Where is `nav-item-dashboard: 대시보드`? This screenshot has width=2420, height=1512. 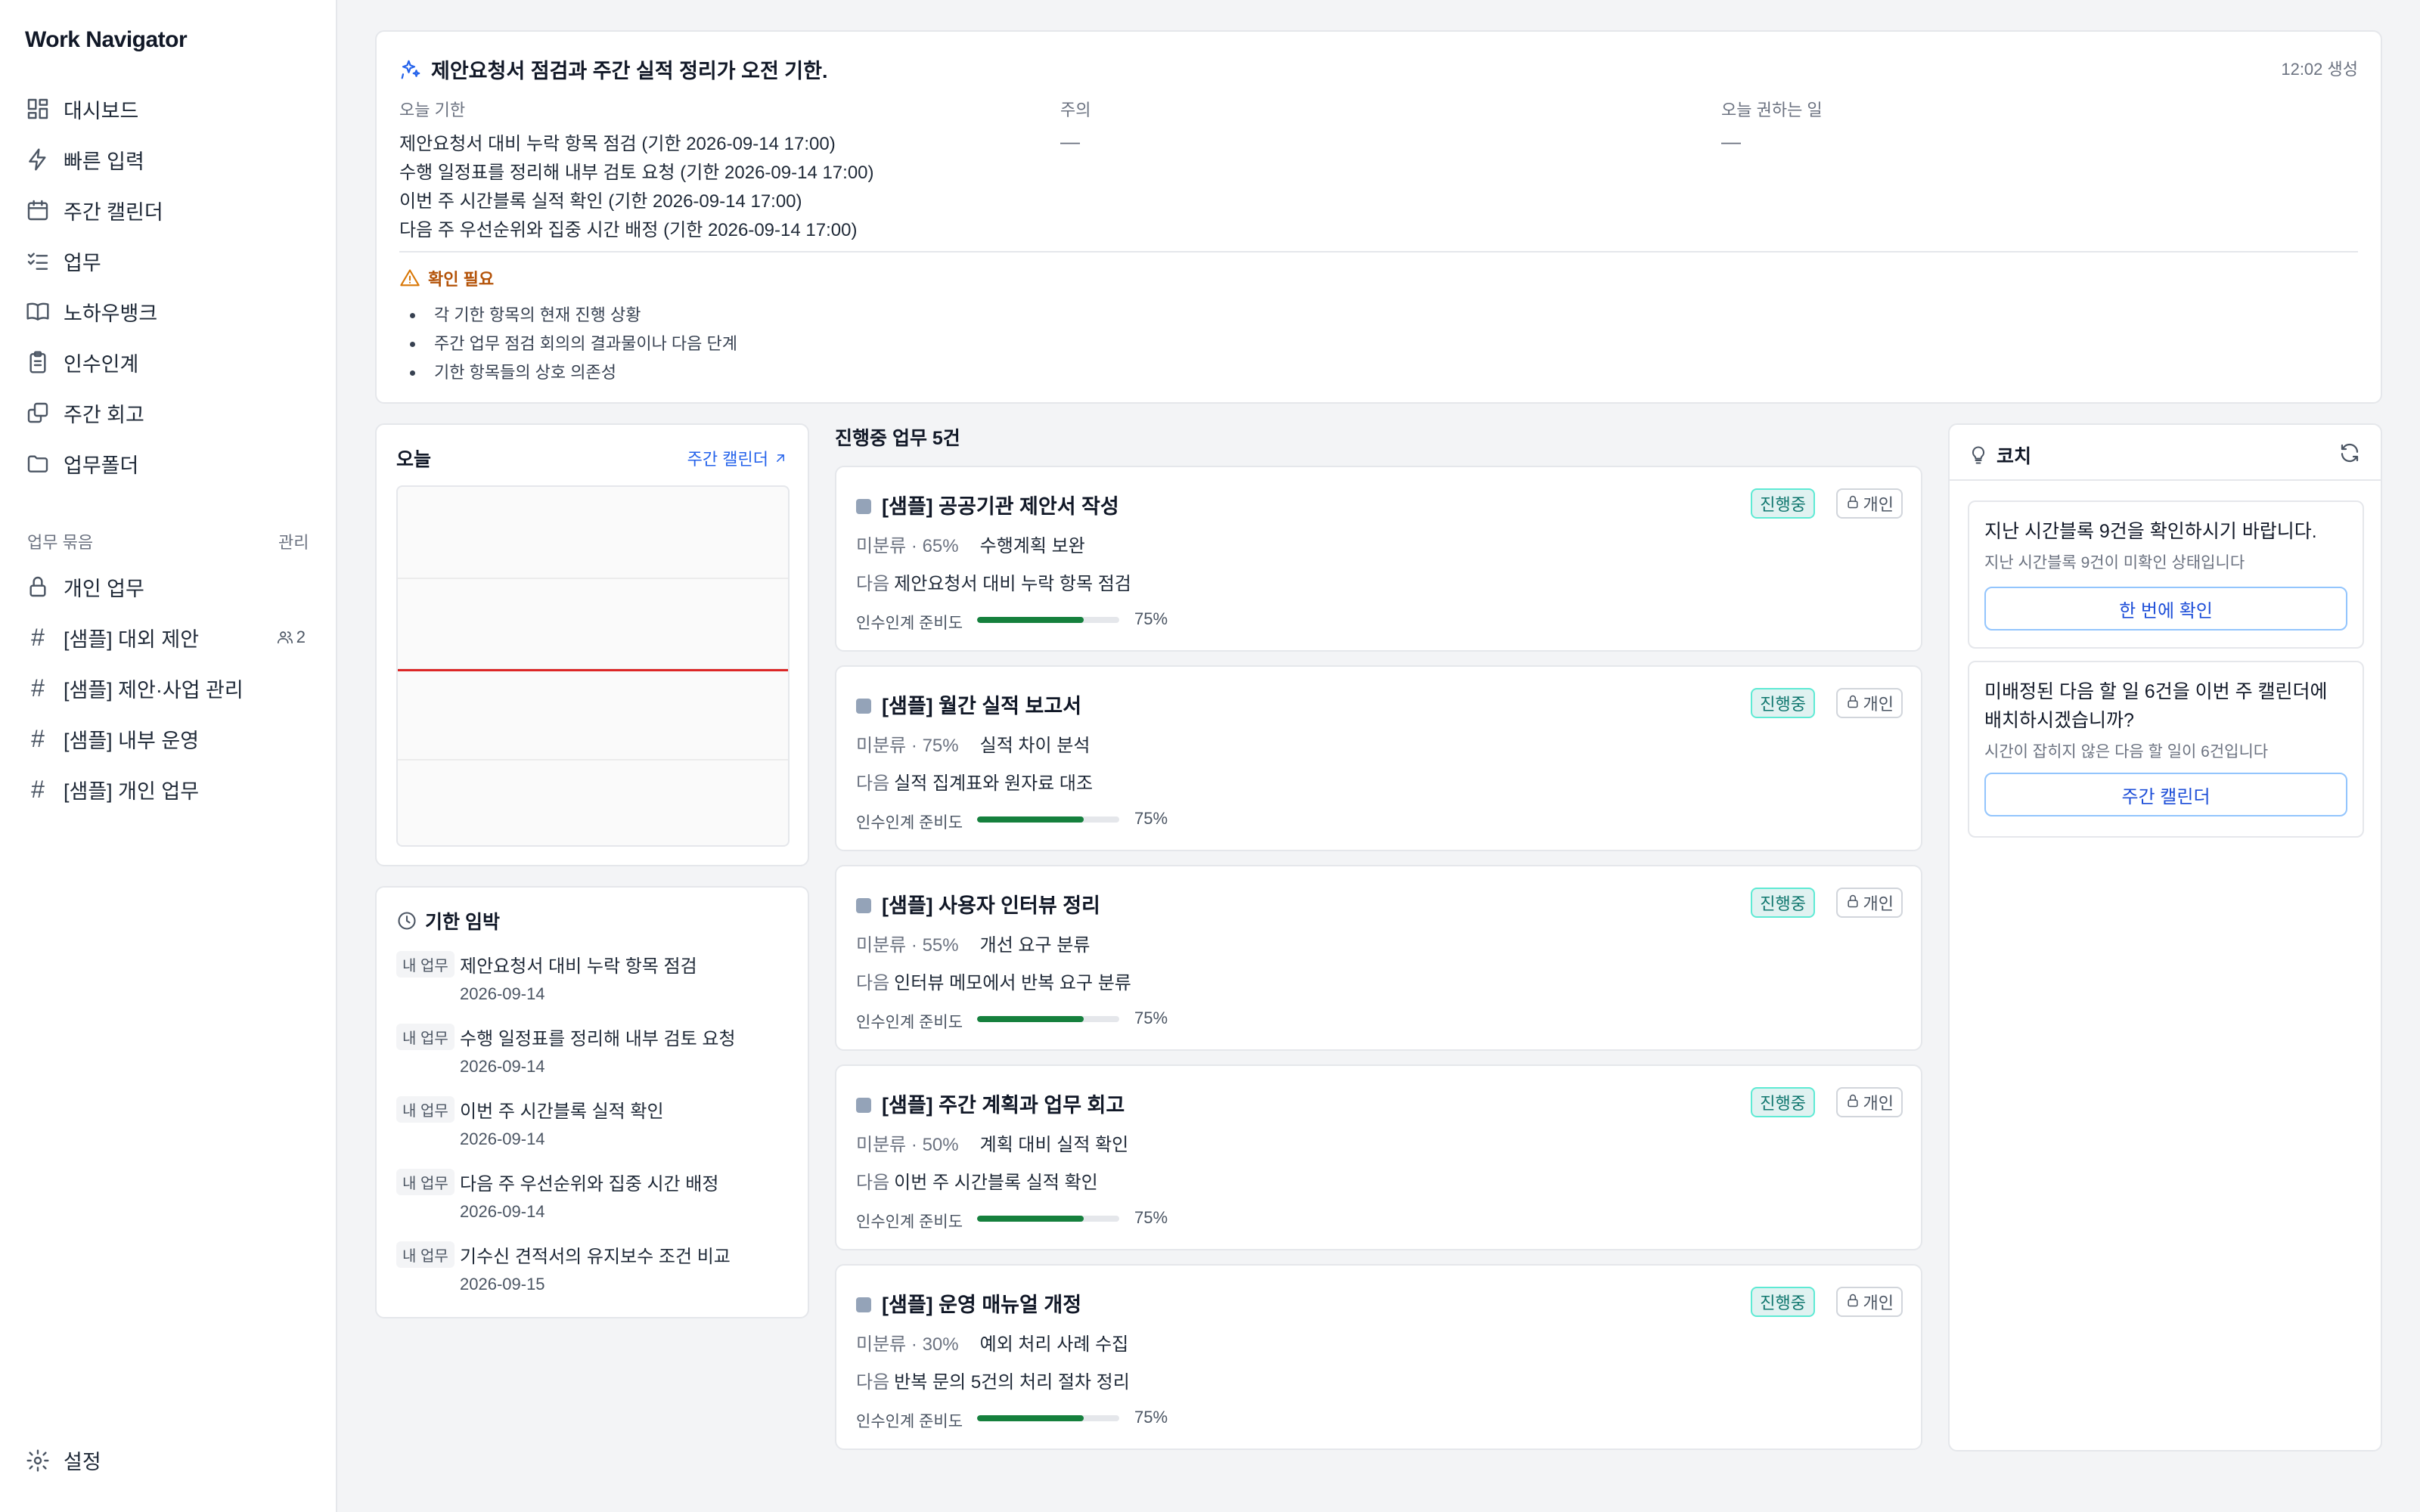
nav-item-dashboard: 대시보드 is located at coordinates (168, 109).